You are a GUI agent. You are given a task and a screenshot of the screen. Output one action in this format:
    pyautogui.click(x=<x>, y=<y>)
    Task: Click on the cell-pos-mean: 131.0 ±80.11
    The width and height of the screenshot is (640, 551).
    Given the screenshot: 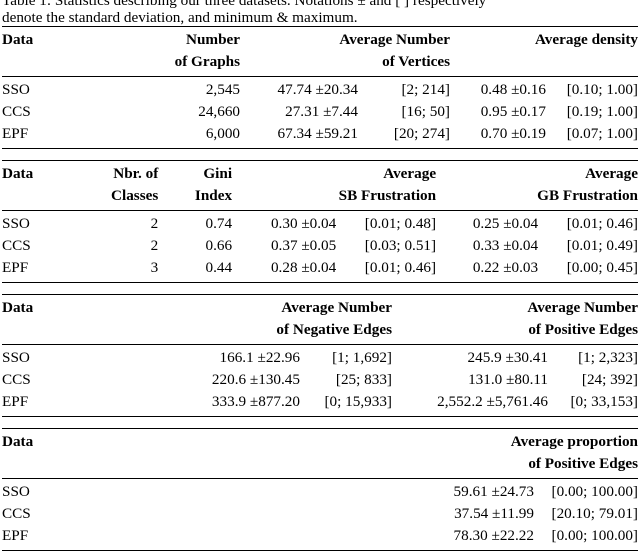 What is the action you would take?
    pyautogui.click(x=470, y=380)
    